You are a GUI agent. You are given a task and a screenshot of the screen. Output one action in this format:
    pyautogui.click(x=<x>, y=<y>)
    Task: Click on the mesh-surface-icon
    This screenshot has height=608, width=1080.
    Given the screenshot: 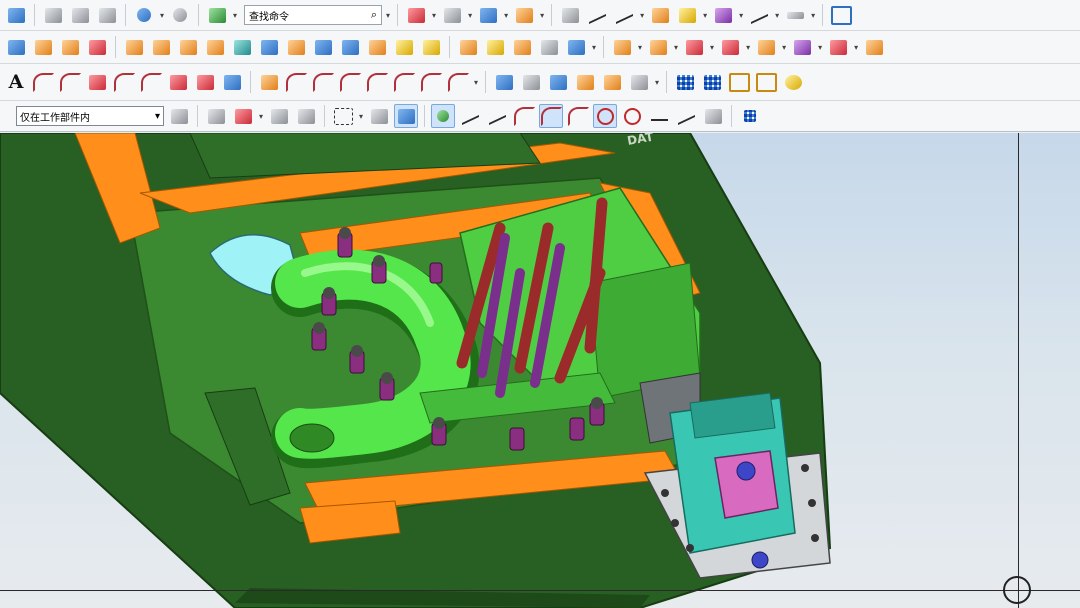 What is the action you would take?
    pyautogui.click(x=232, y=82)
    